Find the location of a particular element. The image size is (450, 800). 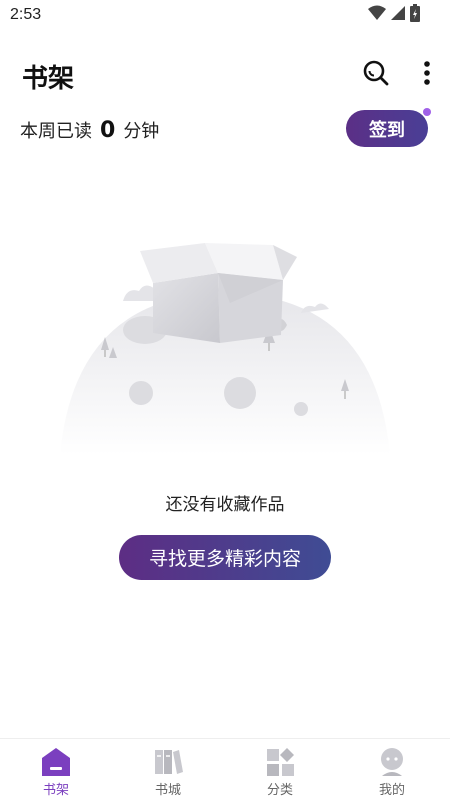

page-title: 书架 is located at coordinates (48, 79).